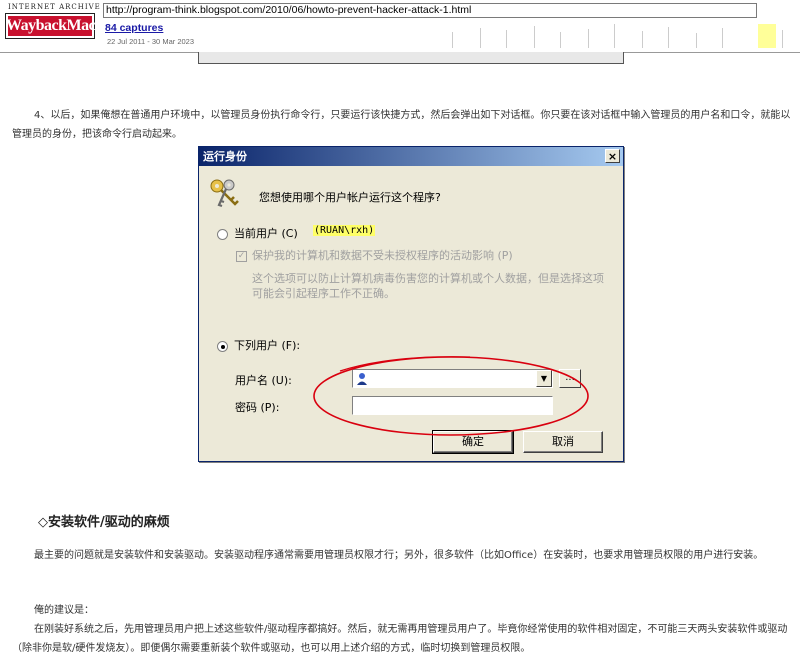 Image resolution: width=800 pixels, height=668 pixels. Describe the element at coordinates (64, 26) in the screenshot. I see `wayback-machine-wordmark: WaybackMachine` at that location.